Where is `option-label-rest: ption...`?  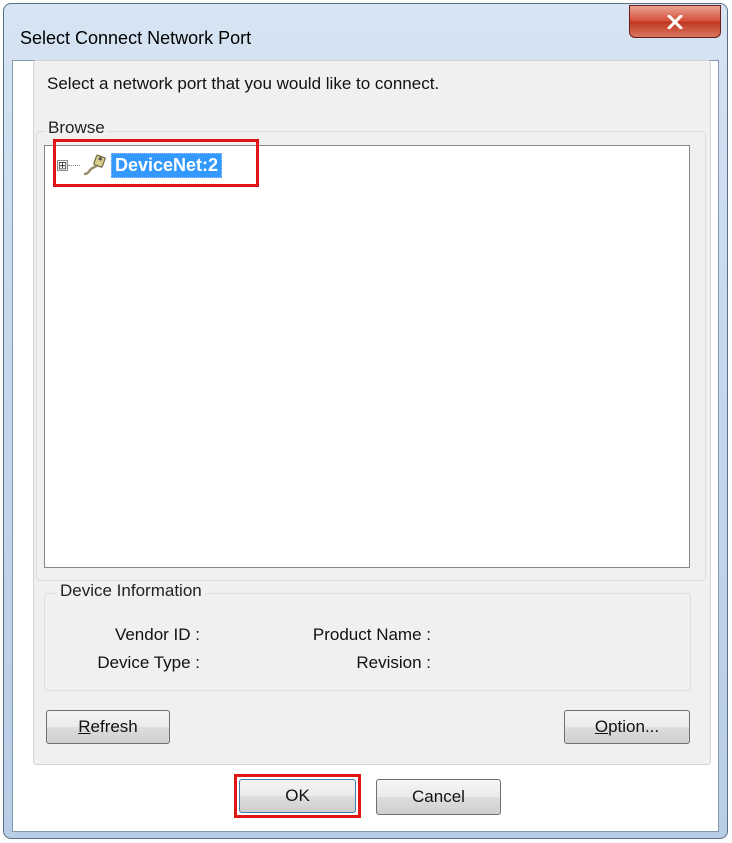 option-label-rest: ption... is located at coordinates (634, 726).